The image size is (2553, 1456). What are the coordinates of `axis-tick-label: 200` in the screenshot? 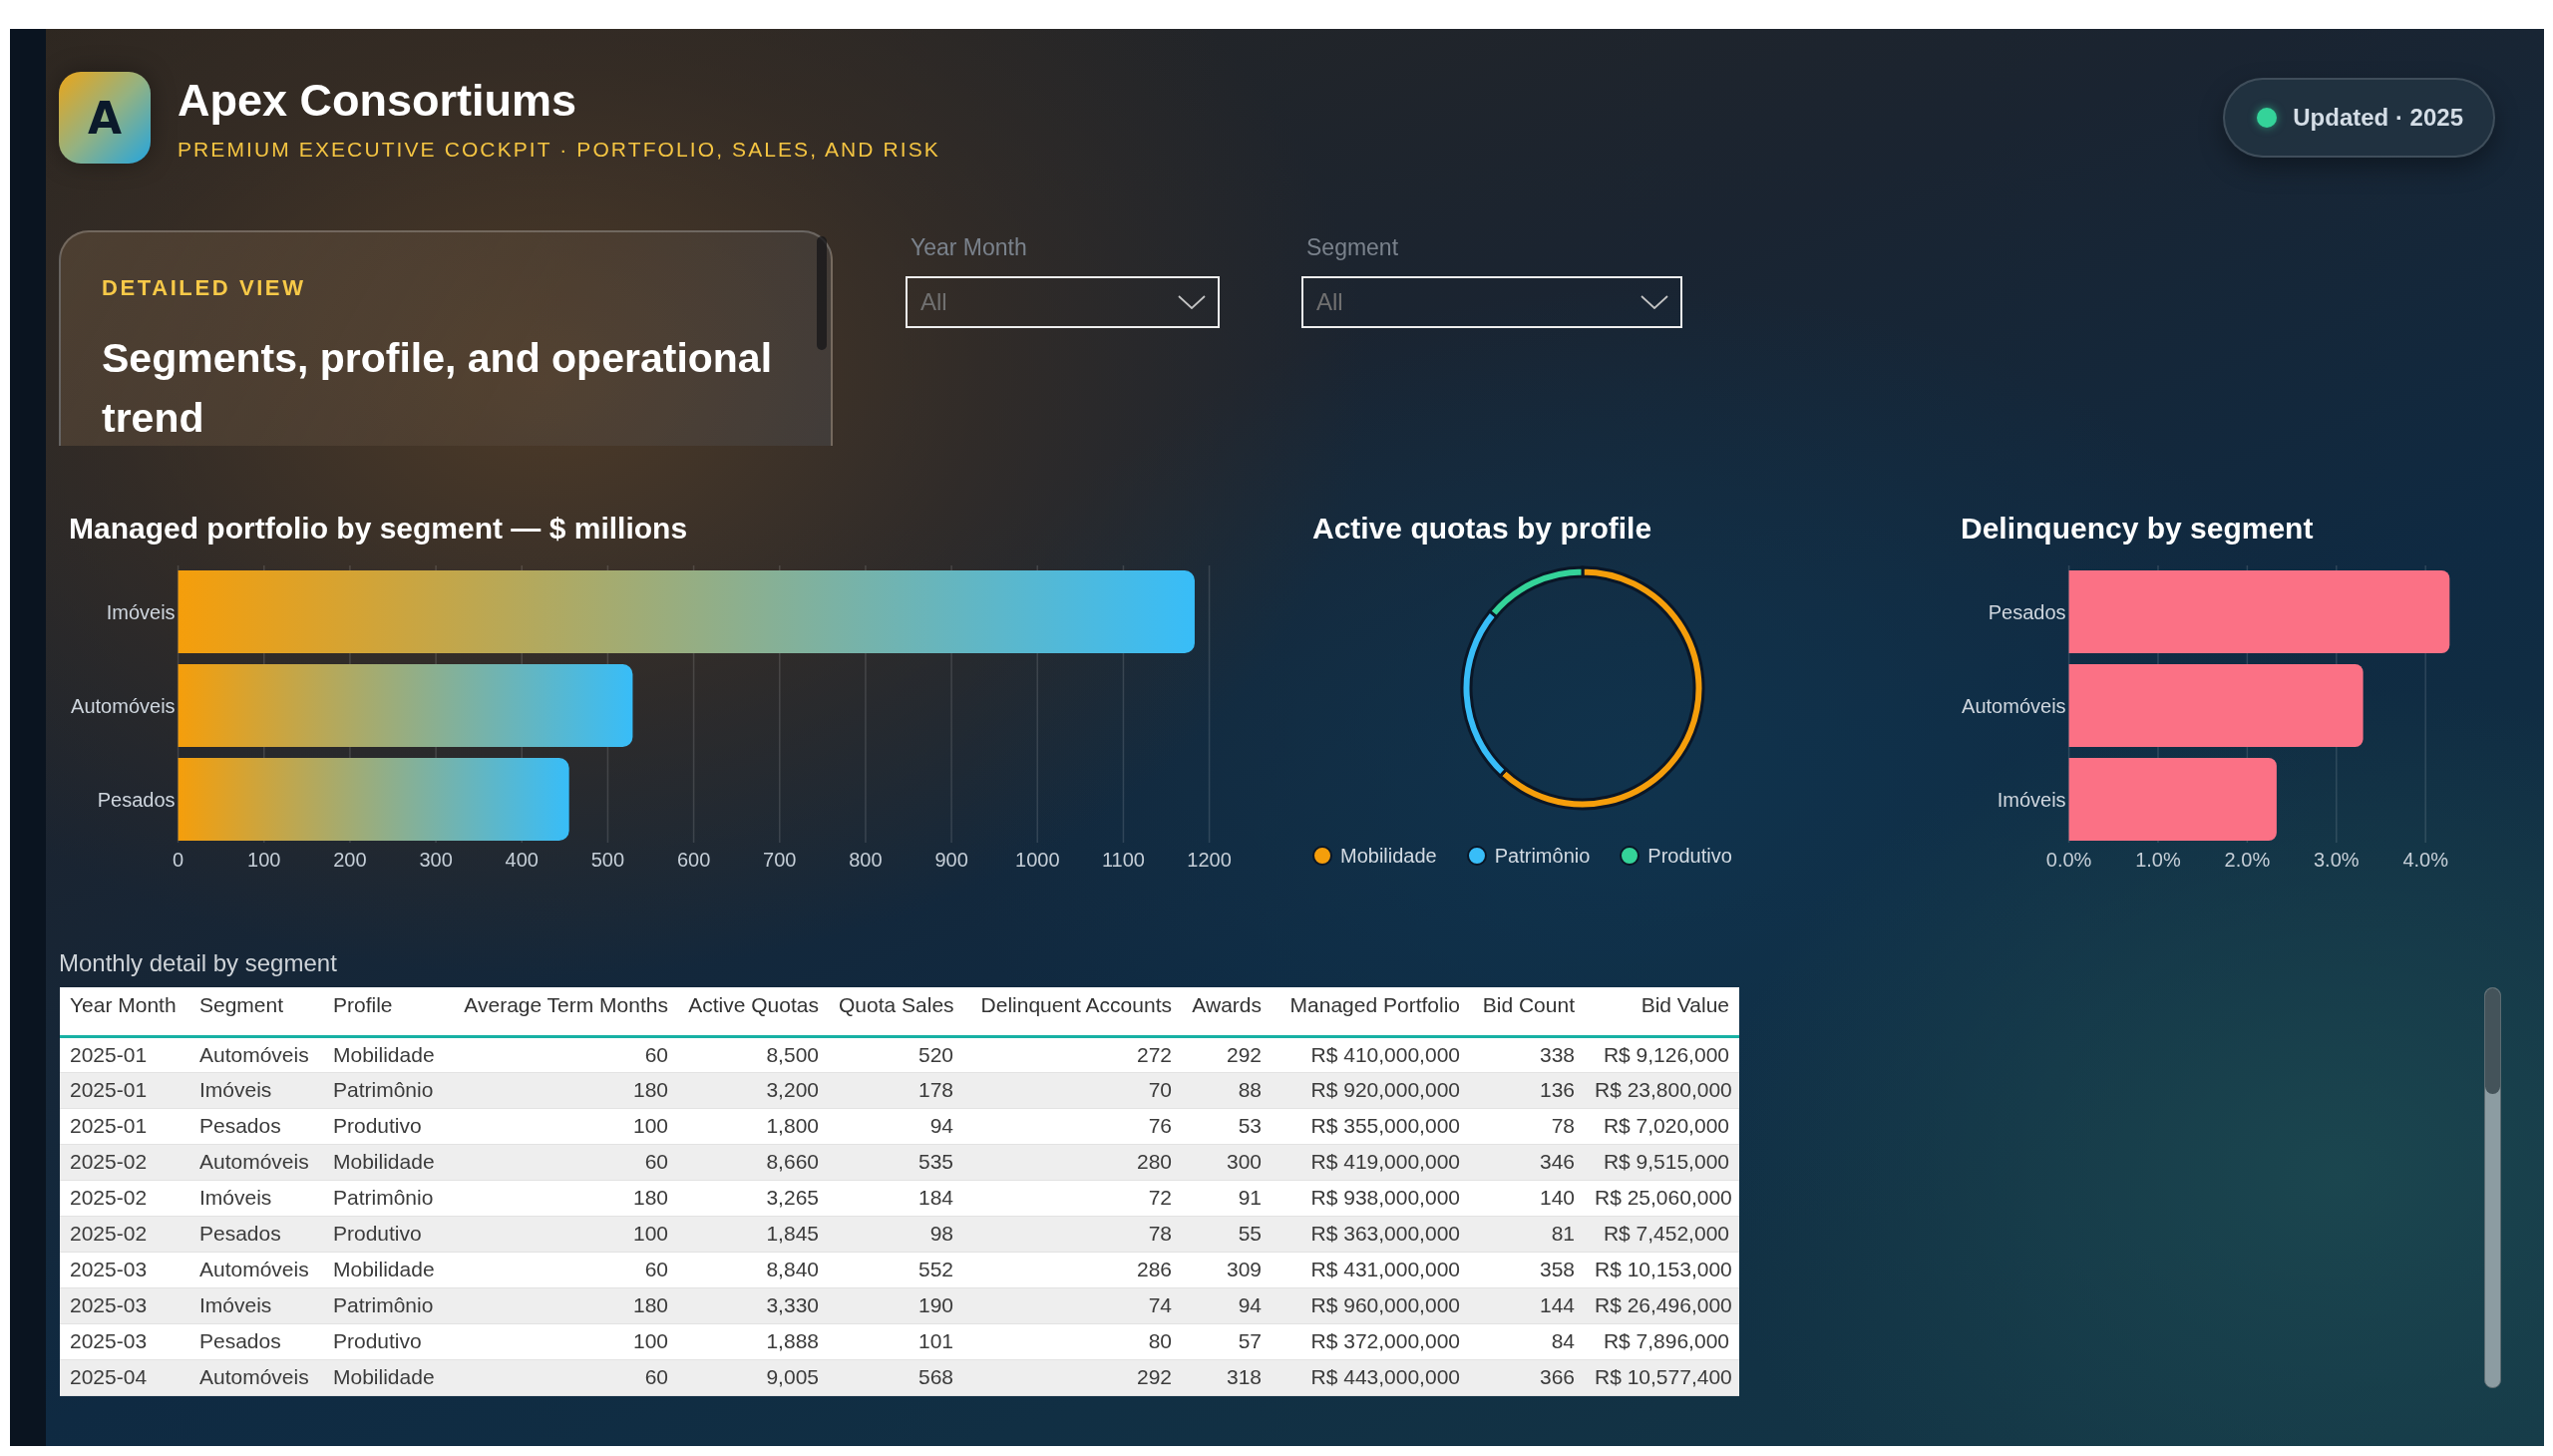 It's located at (350, 860).